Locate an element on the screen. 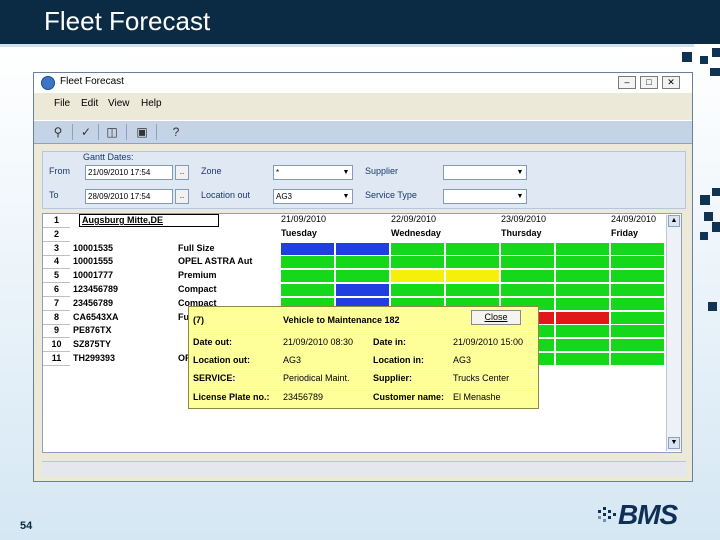 This screenshot has height=540, width=720. menu-view: View is located at coordinates (119, 103).